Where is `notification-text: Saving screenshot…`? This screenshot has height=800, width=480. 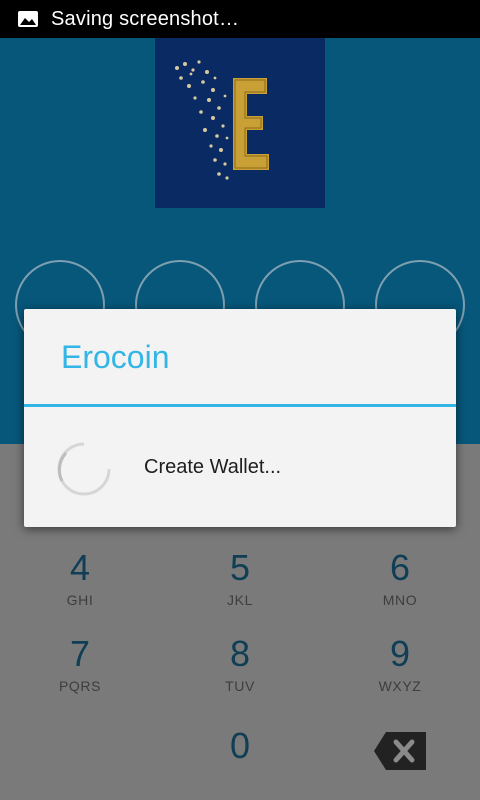 notification-text: Saving screenshot… is located at coordinates (145, 18).